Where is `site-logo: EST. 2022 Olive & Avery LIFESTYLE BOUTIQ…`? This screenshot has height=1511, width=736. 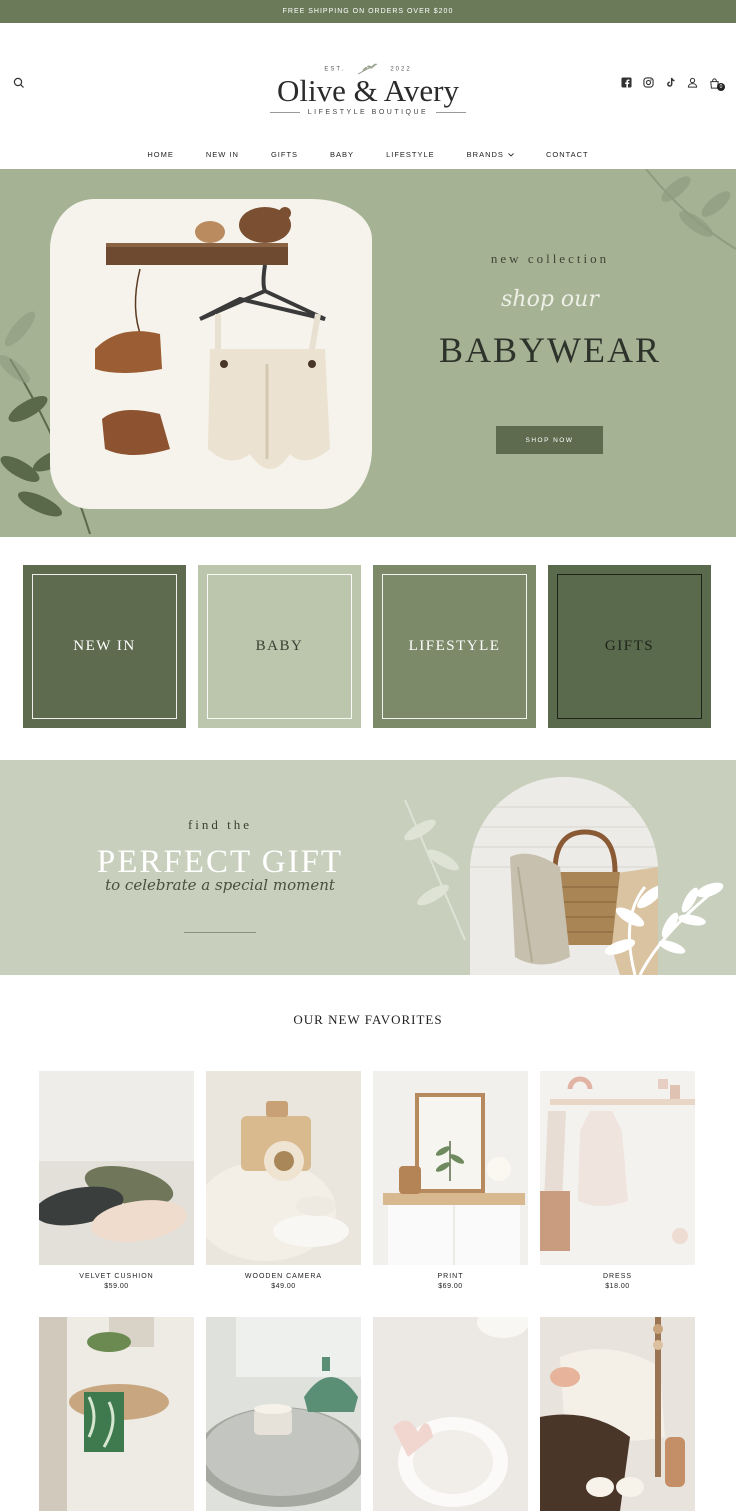 site-logo: EST. 2022 Olive & Avery LIFESTYLE BOUTIQ… is located at coordinates (368, 93).